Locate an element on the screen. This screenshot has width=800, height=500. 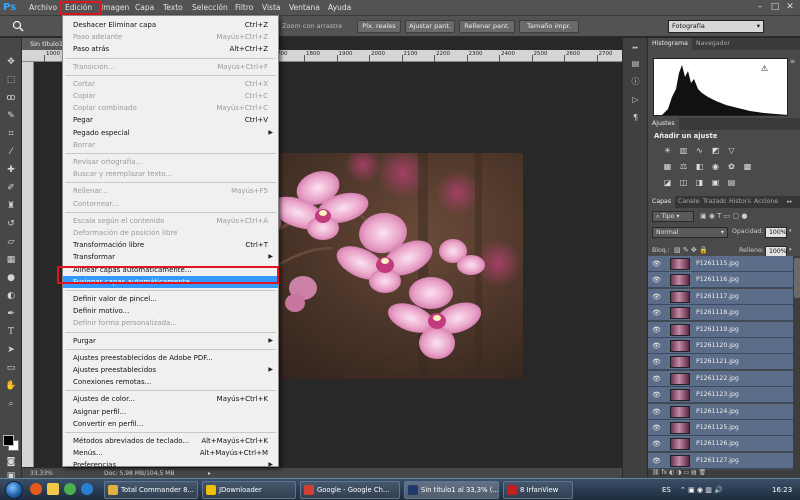
edit-menu-item: Preferencias ▶ is located at coordinates (170, 465).